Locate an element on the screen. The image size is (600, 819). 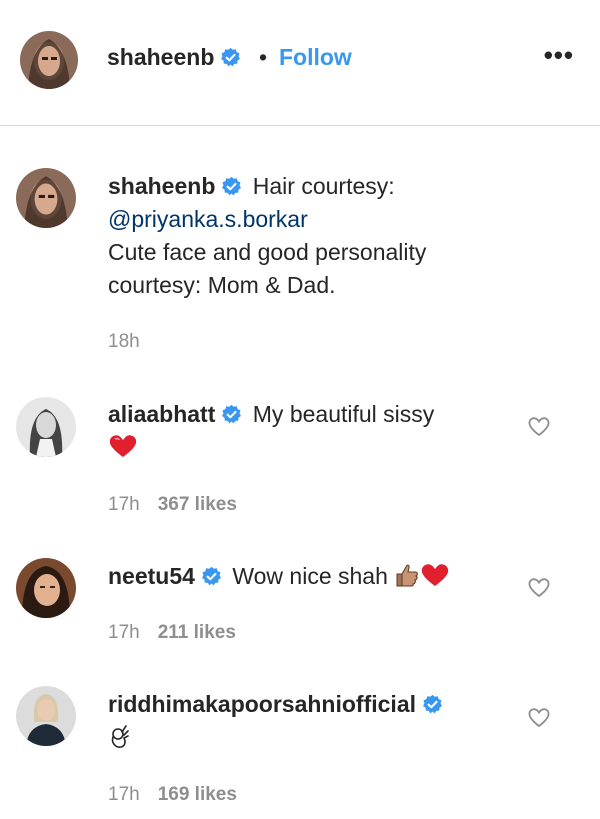
comment-username: aliaabhatt is located at coordinates (161, 414).